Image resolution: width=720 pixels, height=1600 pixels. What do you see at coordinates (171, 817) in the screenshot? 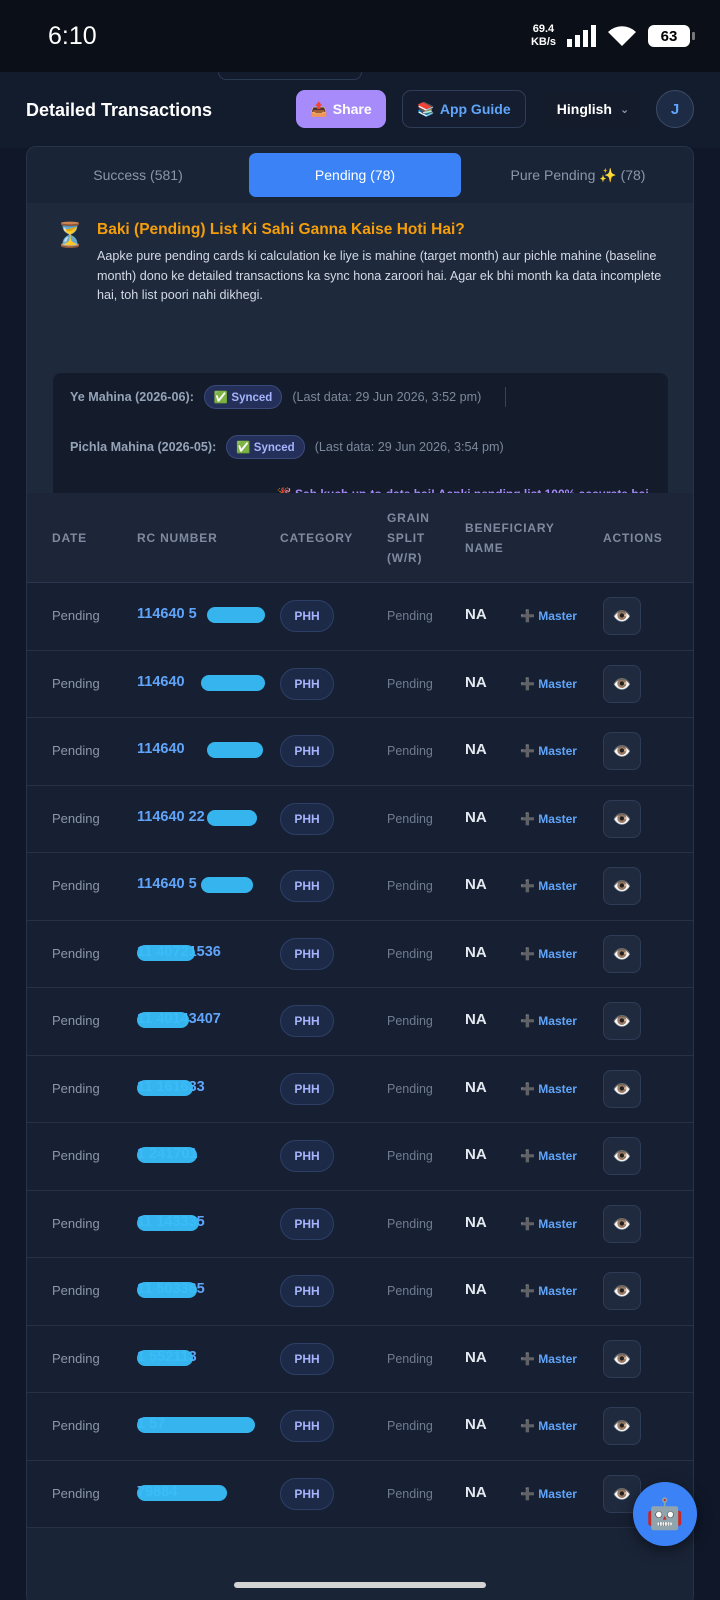
I see `rc-number-link: 114640 22` at bounding box center [171, 817].